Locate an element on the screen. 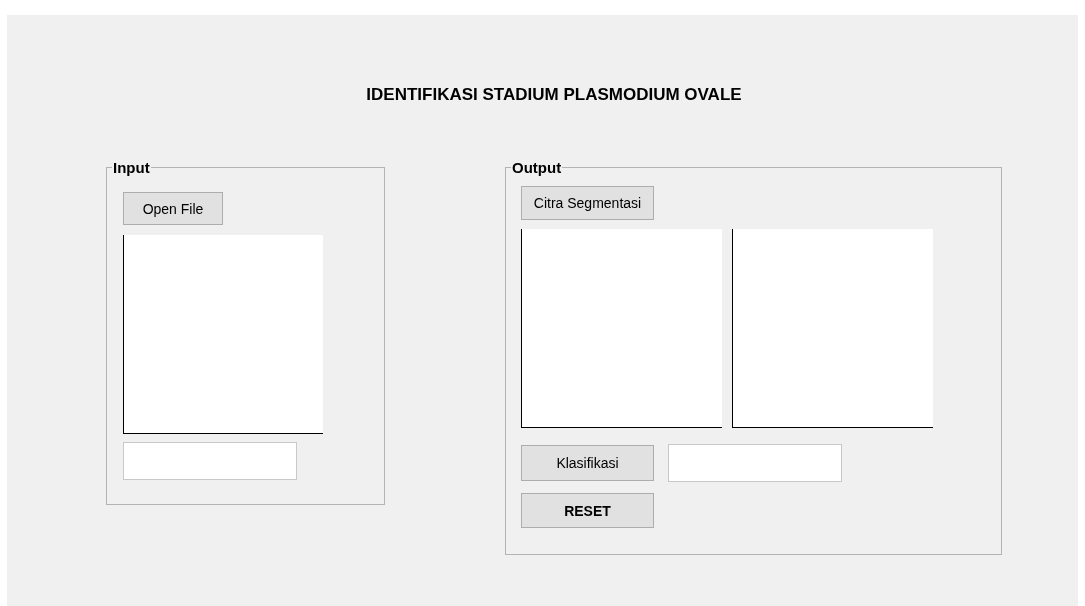 This screenshot has height=606, width=1085. open-file-button: Open File is located at coordinates (173, 208).